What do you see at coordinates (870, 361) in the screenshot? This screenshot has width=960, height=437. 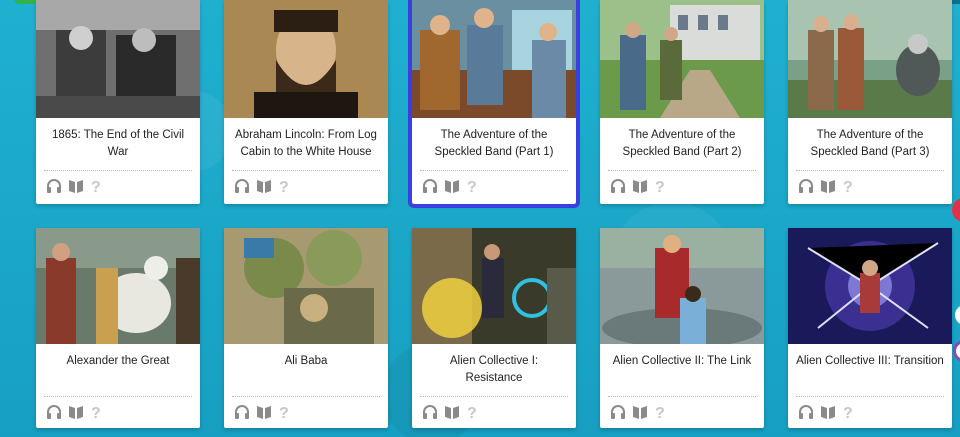 I see `card-title: Alien Collective III: Transition` at bounding box center [870, 361].